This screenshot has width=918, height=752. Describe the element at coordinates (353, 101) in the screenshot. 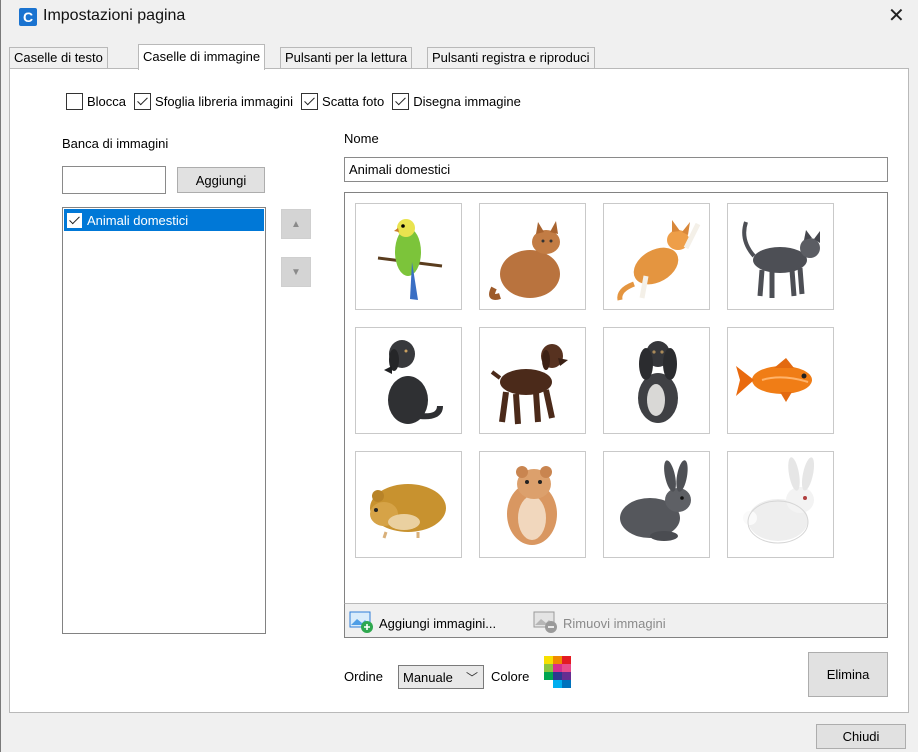

I see `checkbox-label: Scatta foto` at that location.